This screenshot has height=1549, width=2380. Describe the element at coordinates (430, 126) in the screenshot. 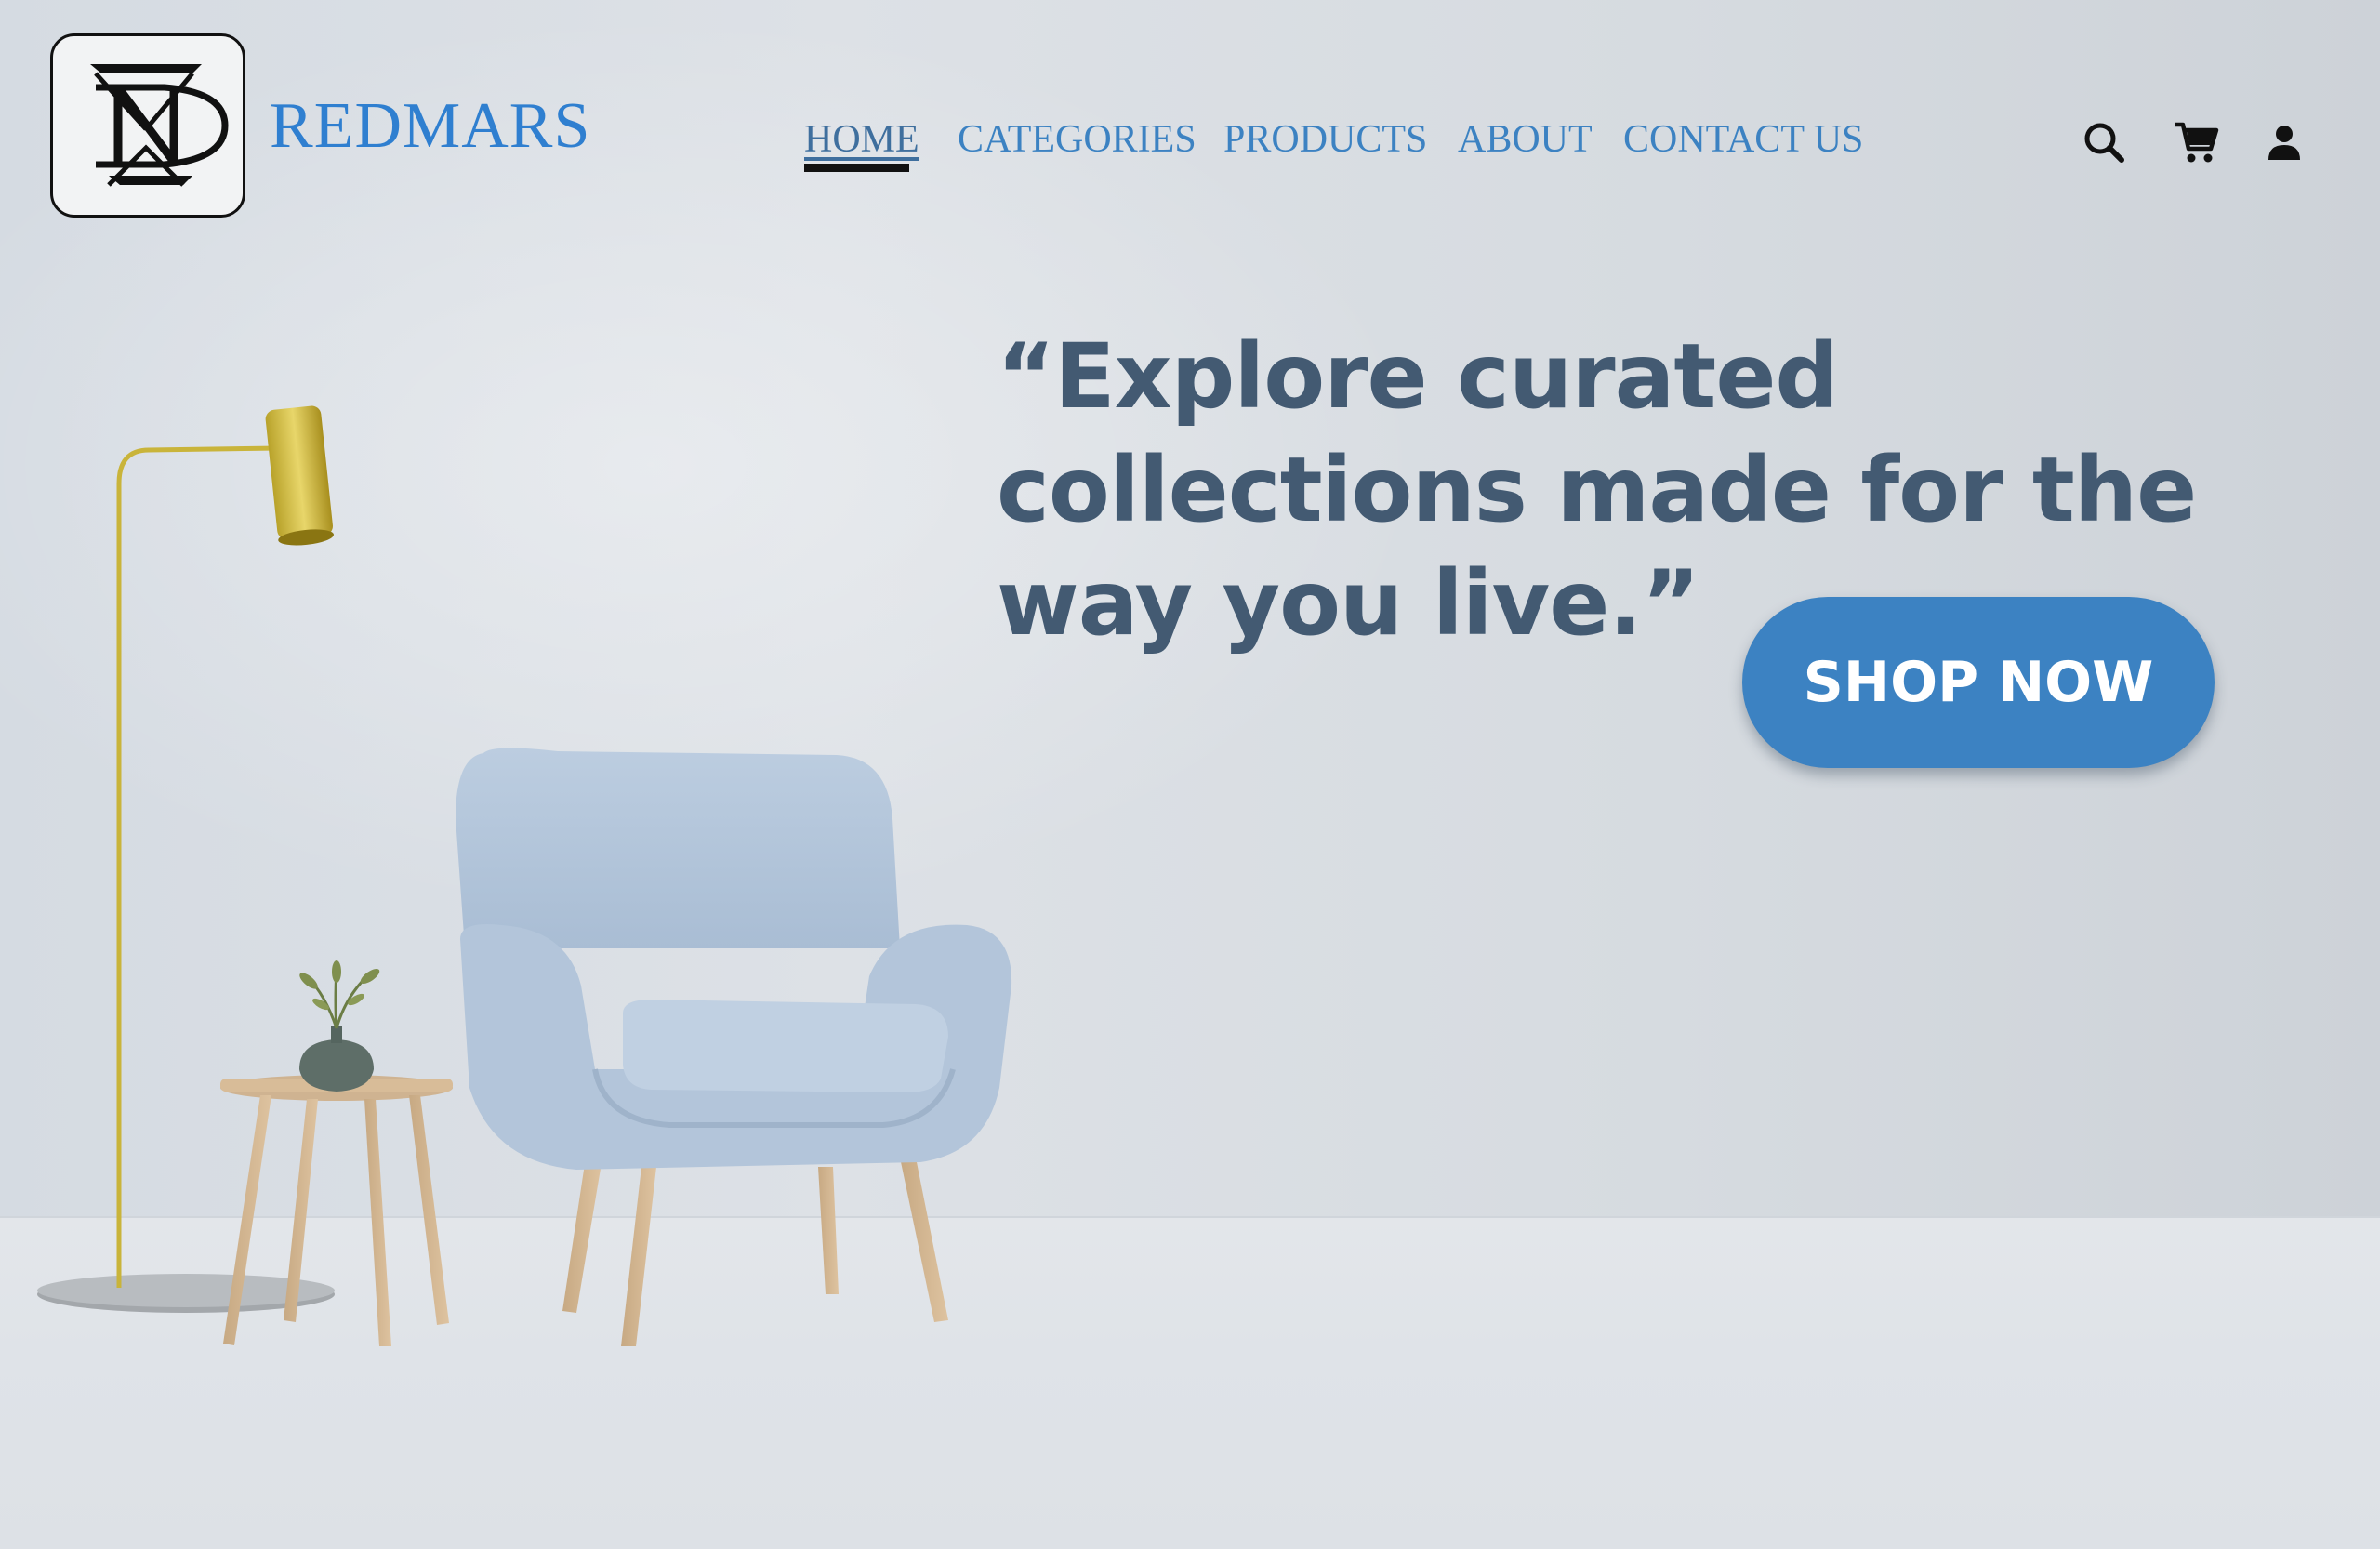

I see `brand-name: REDMARS` at that location.